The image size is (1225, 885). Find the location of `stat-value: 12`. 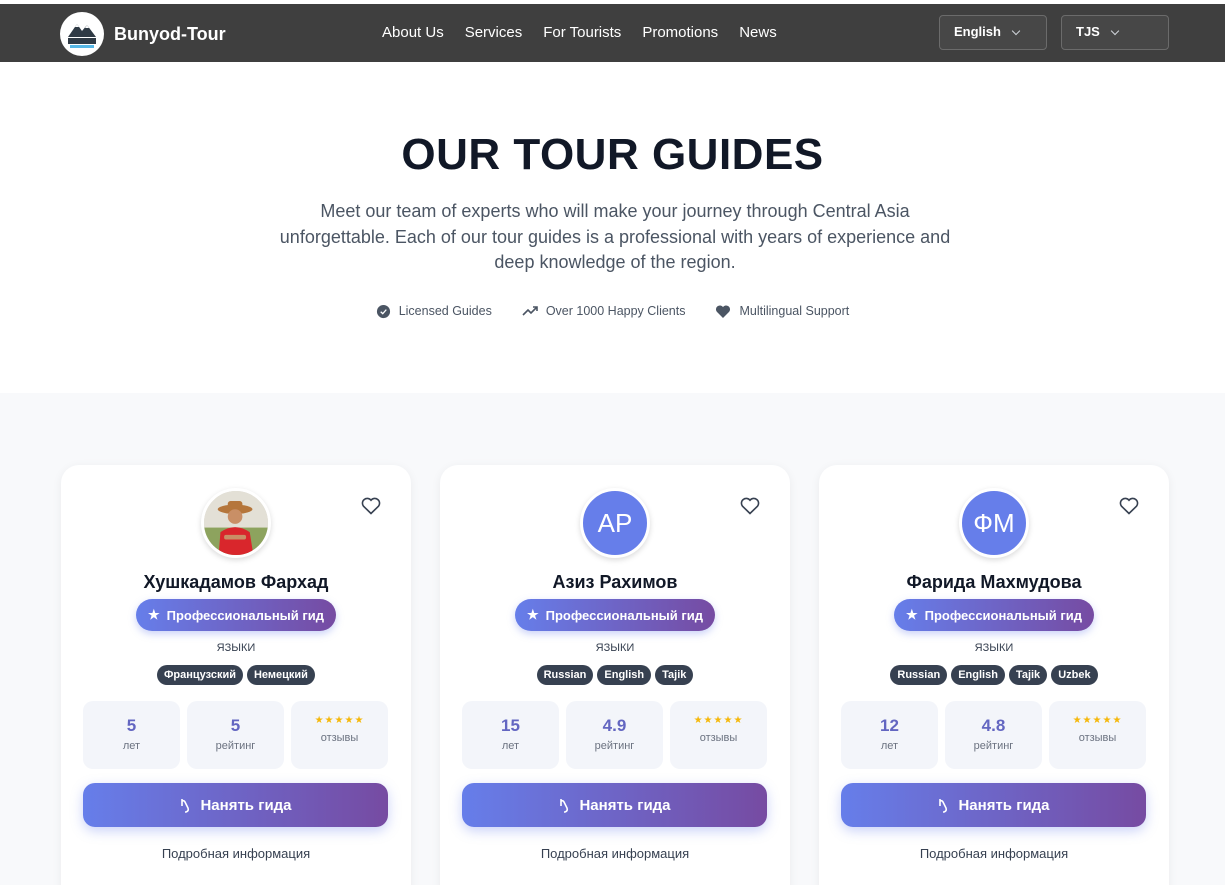

stat-value: 12 is located at coordinates (889, 725).